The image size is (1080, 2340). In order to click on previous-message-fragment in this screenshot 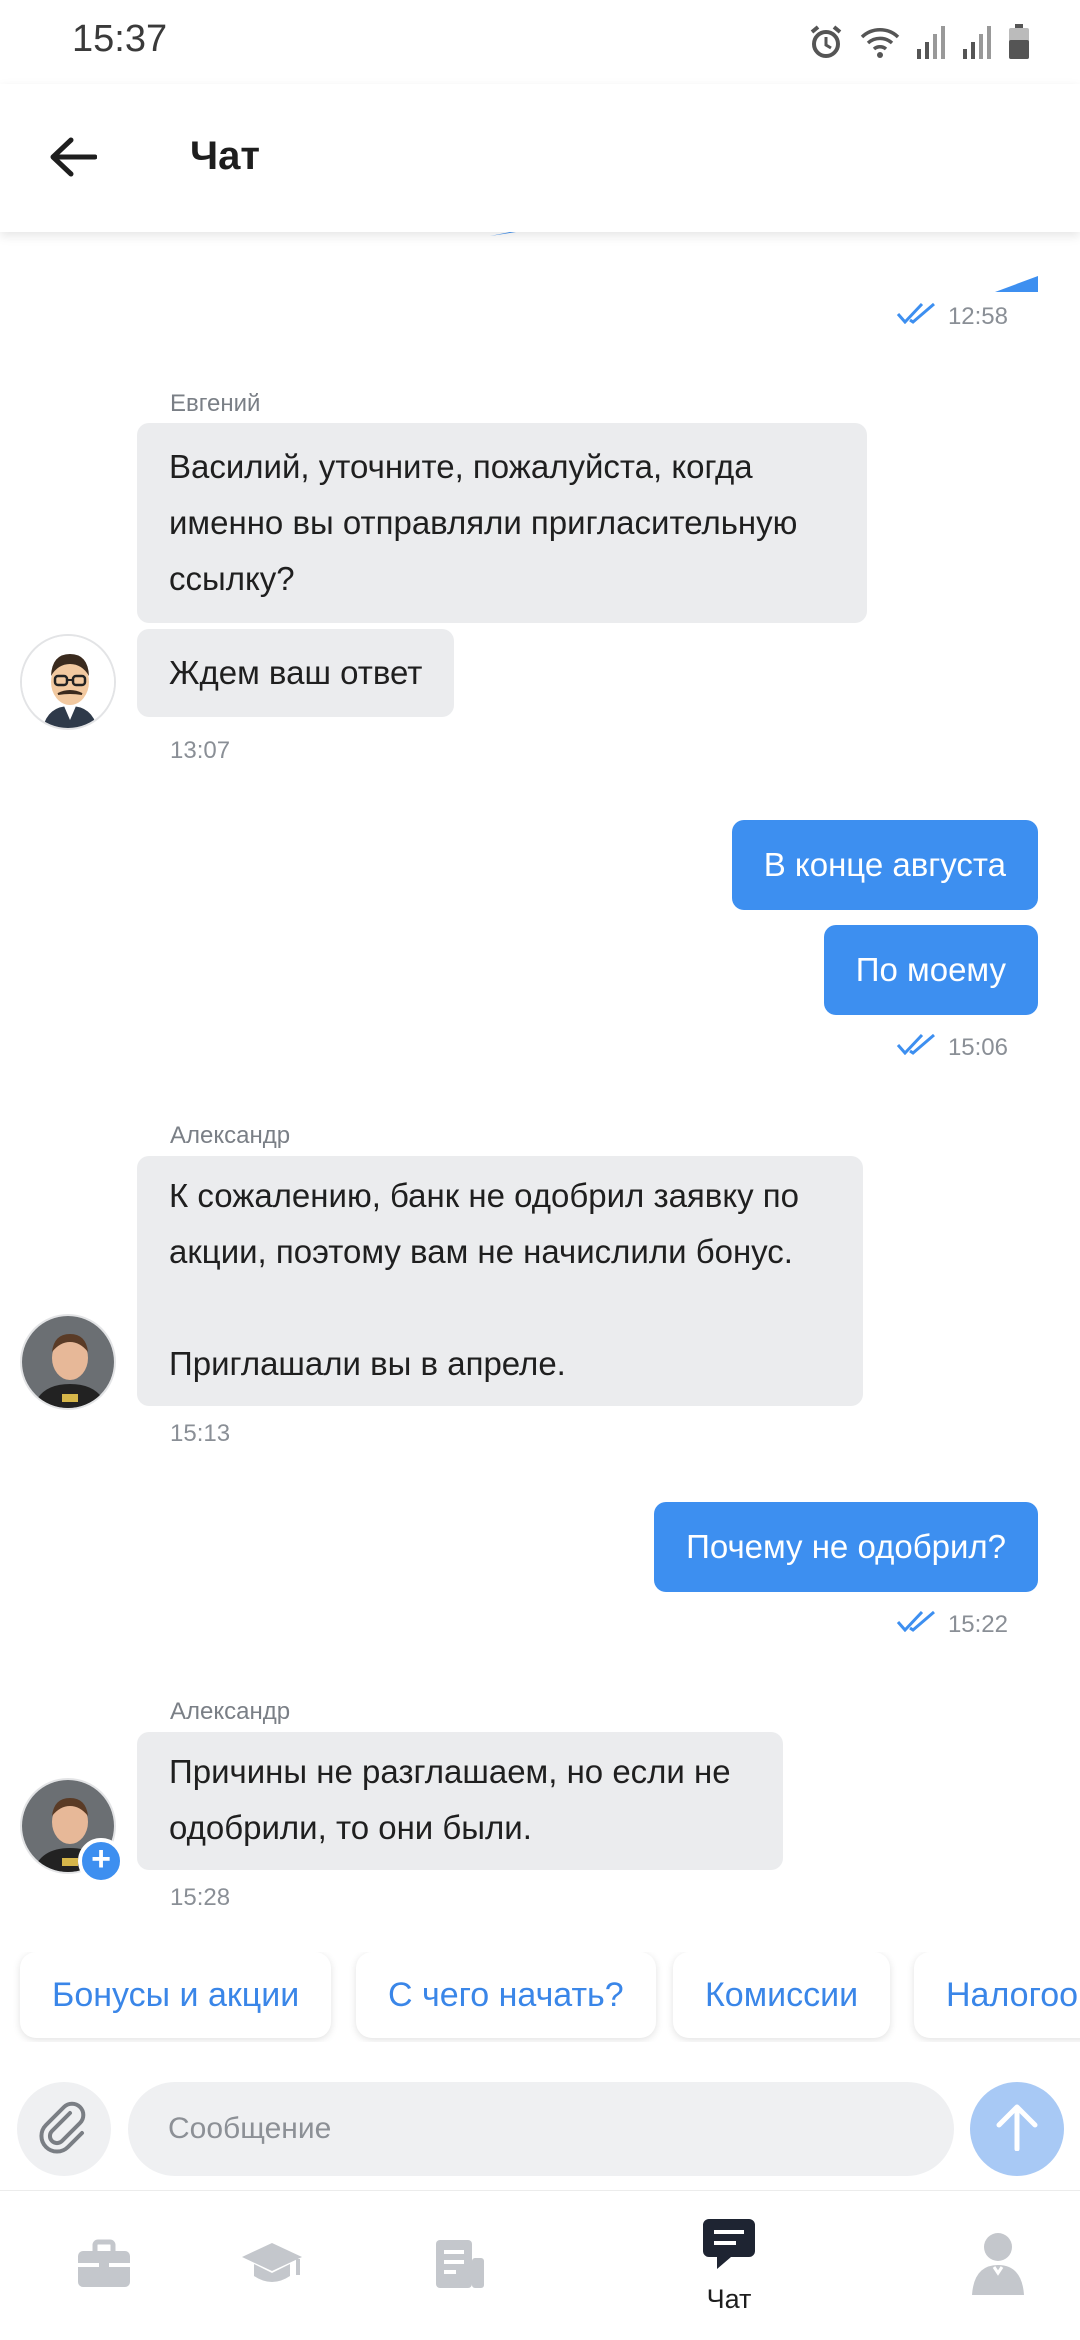, I will do `click(764, 262)`.